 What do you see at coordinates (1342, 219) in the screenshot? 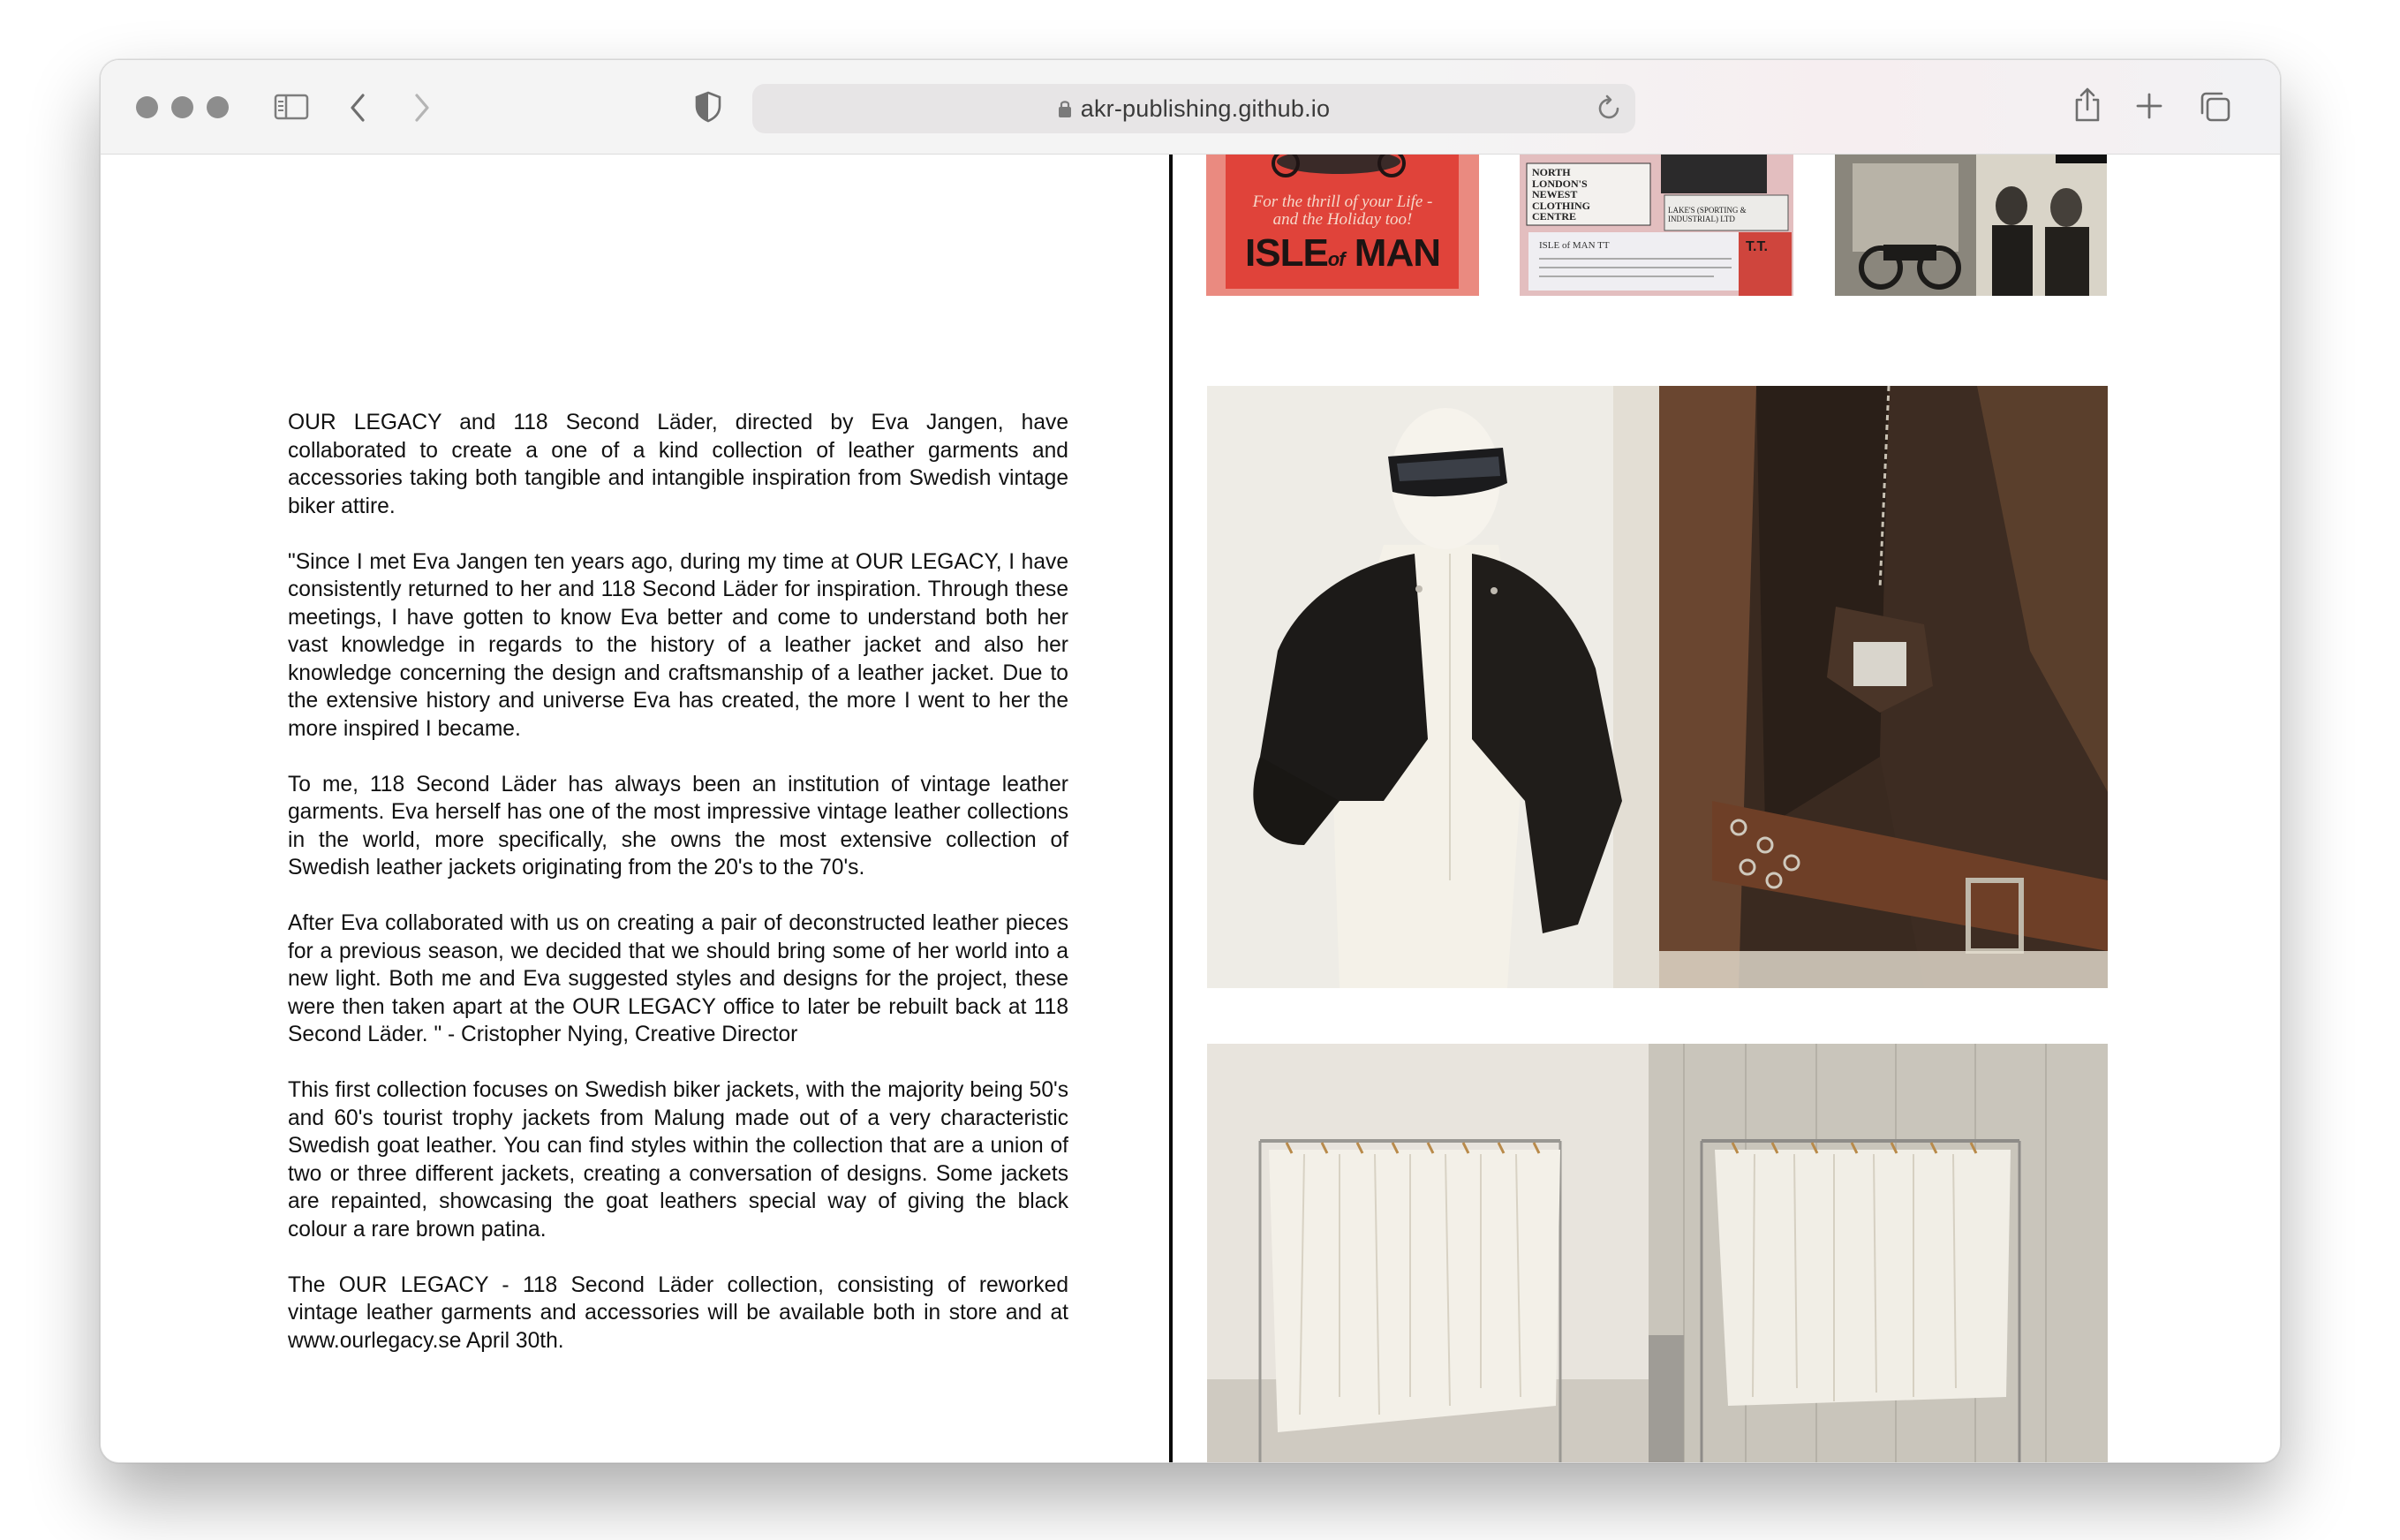
I see `poster-tagline-2: and the Holiday too!` at bounding box center [1342, 219].